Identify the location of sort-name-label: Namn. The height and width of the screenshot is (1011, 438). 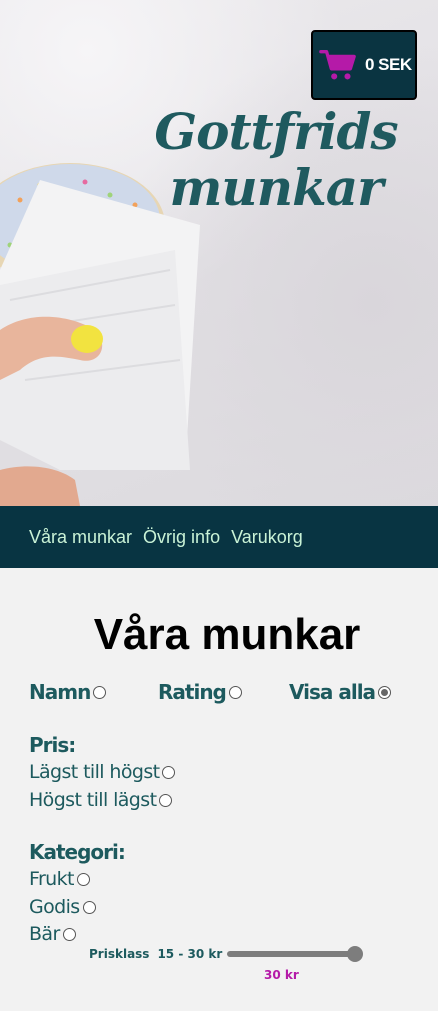
(60, 692).